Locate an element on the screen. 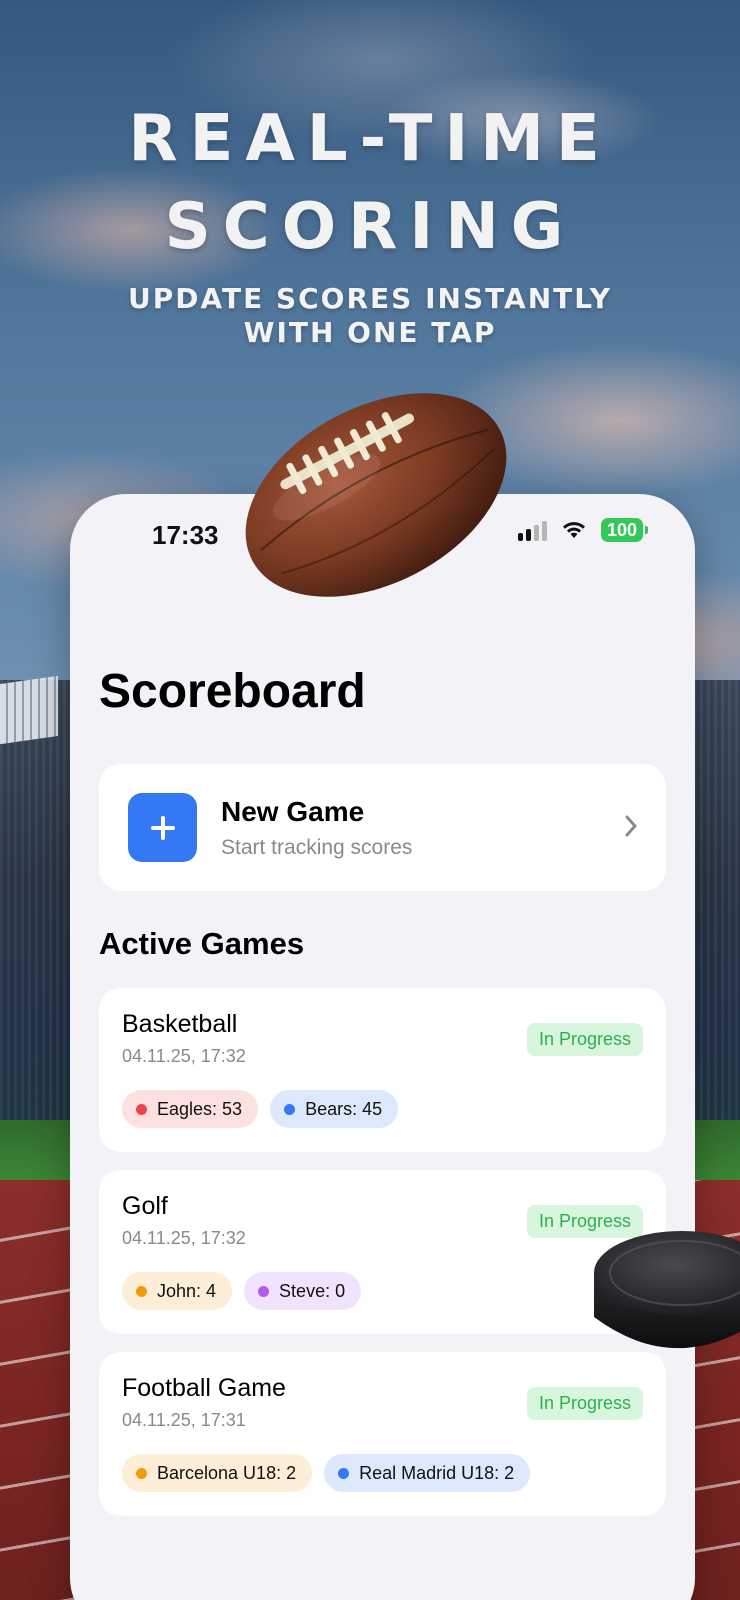 This screenshot has height=1600, width=740. game-date: 04.11.25, 17:31 is located at coordinates (184, 1420).